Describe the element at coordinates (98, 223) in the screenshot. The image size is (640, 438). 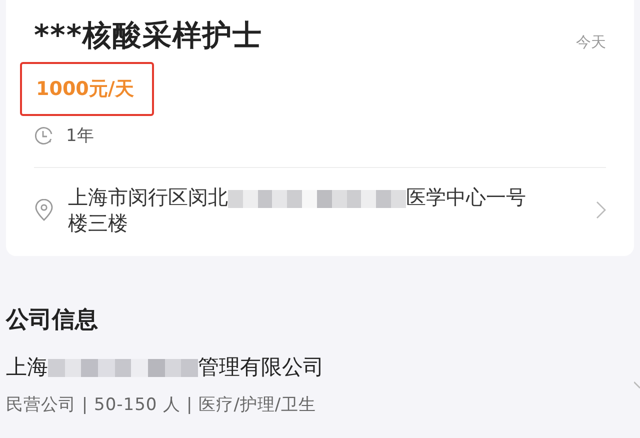
I see `address-text: 楼三楼` at that location.